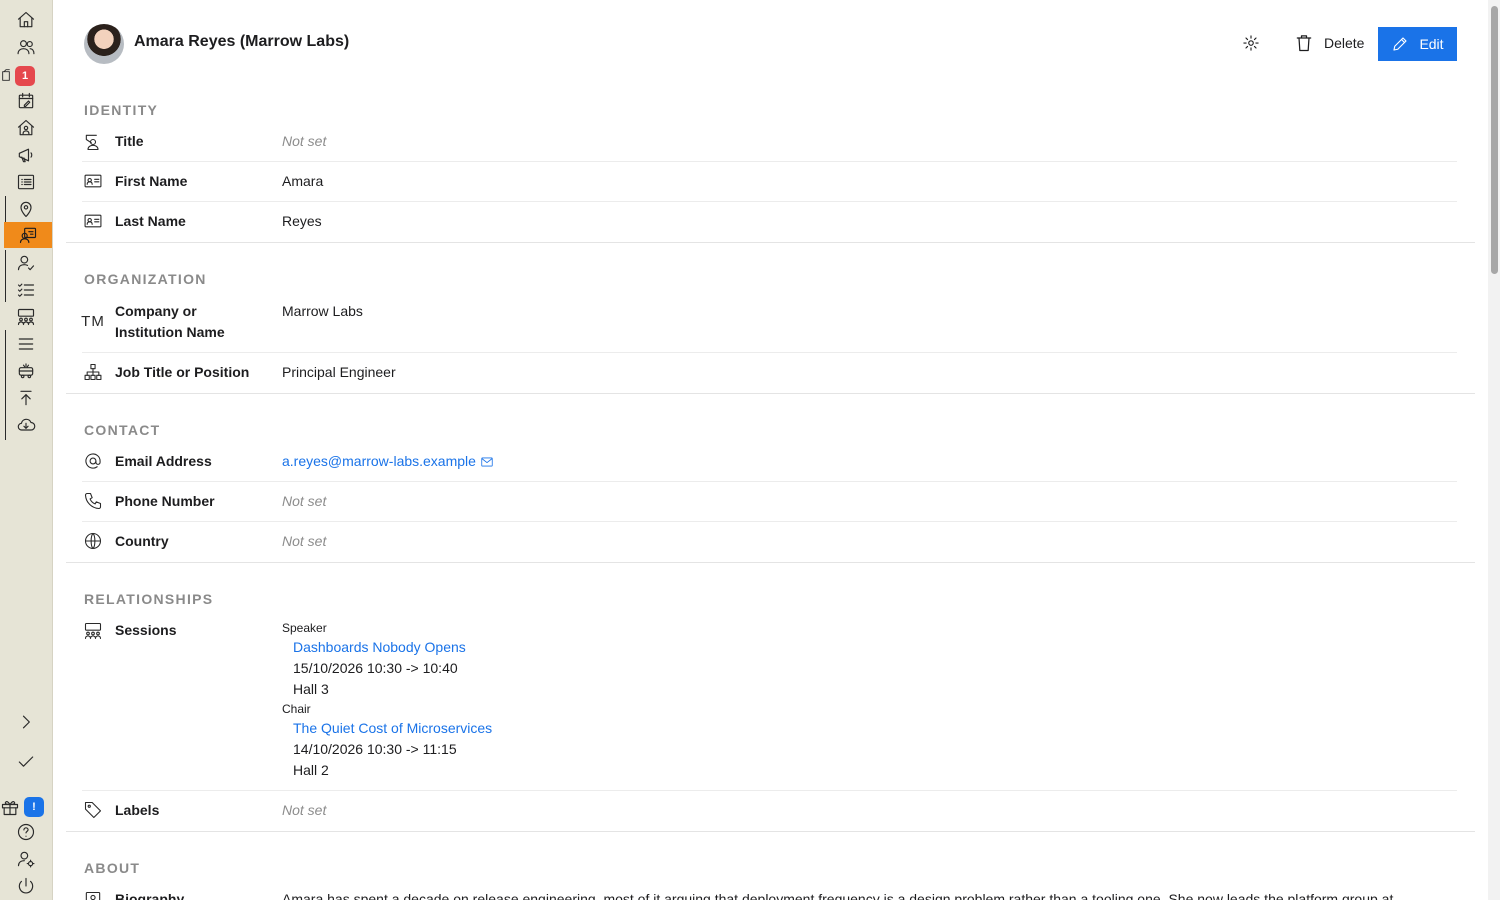 The image size is (1500, 900). I want to click on menu-lines-icon, so click(26, 344).